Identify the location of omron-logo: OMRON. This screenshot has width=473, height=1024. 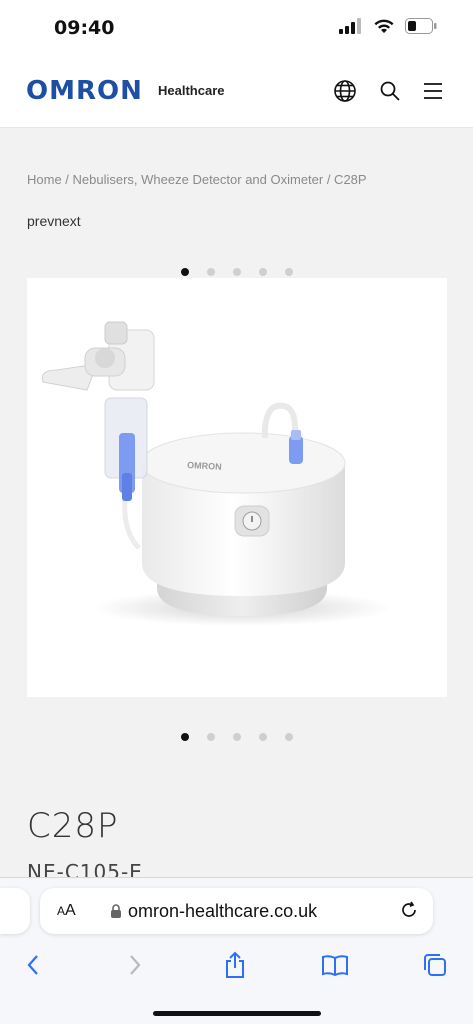
(84, 91).